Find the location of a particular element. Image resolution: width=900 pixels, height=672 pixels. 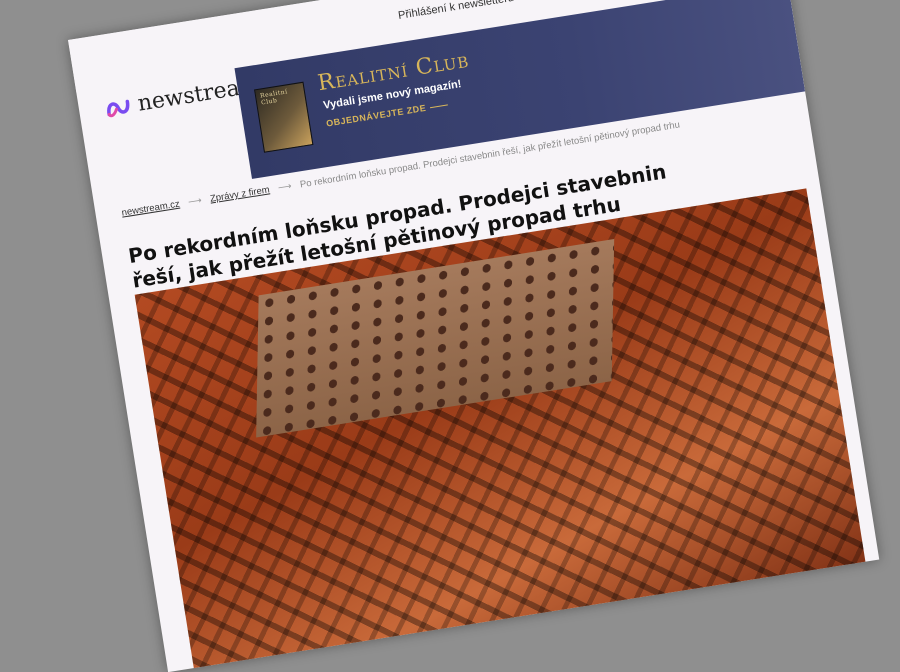

breadcrumb-home: newstream.cz is located at coordinates (151, 209).